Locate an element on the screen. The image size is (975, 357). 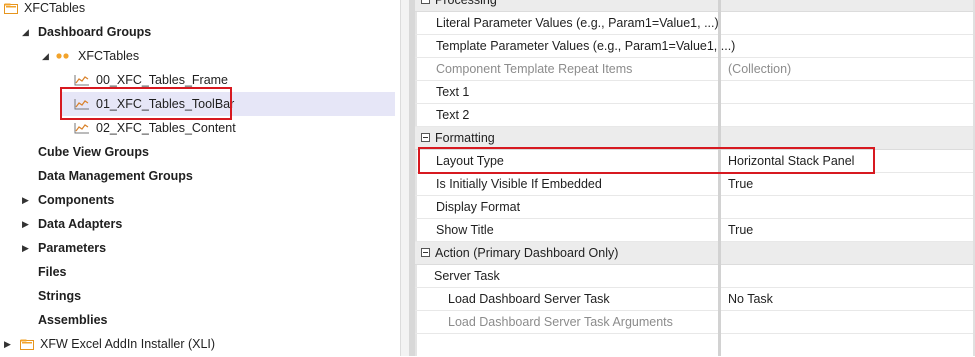
tree-label: Dashboard Groups is located at coordinates (95, 32).